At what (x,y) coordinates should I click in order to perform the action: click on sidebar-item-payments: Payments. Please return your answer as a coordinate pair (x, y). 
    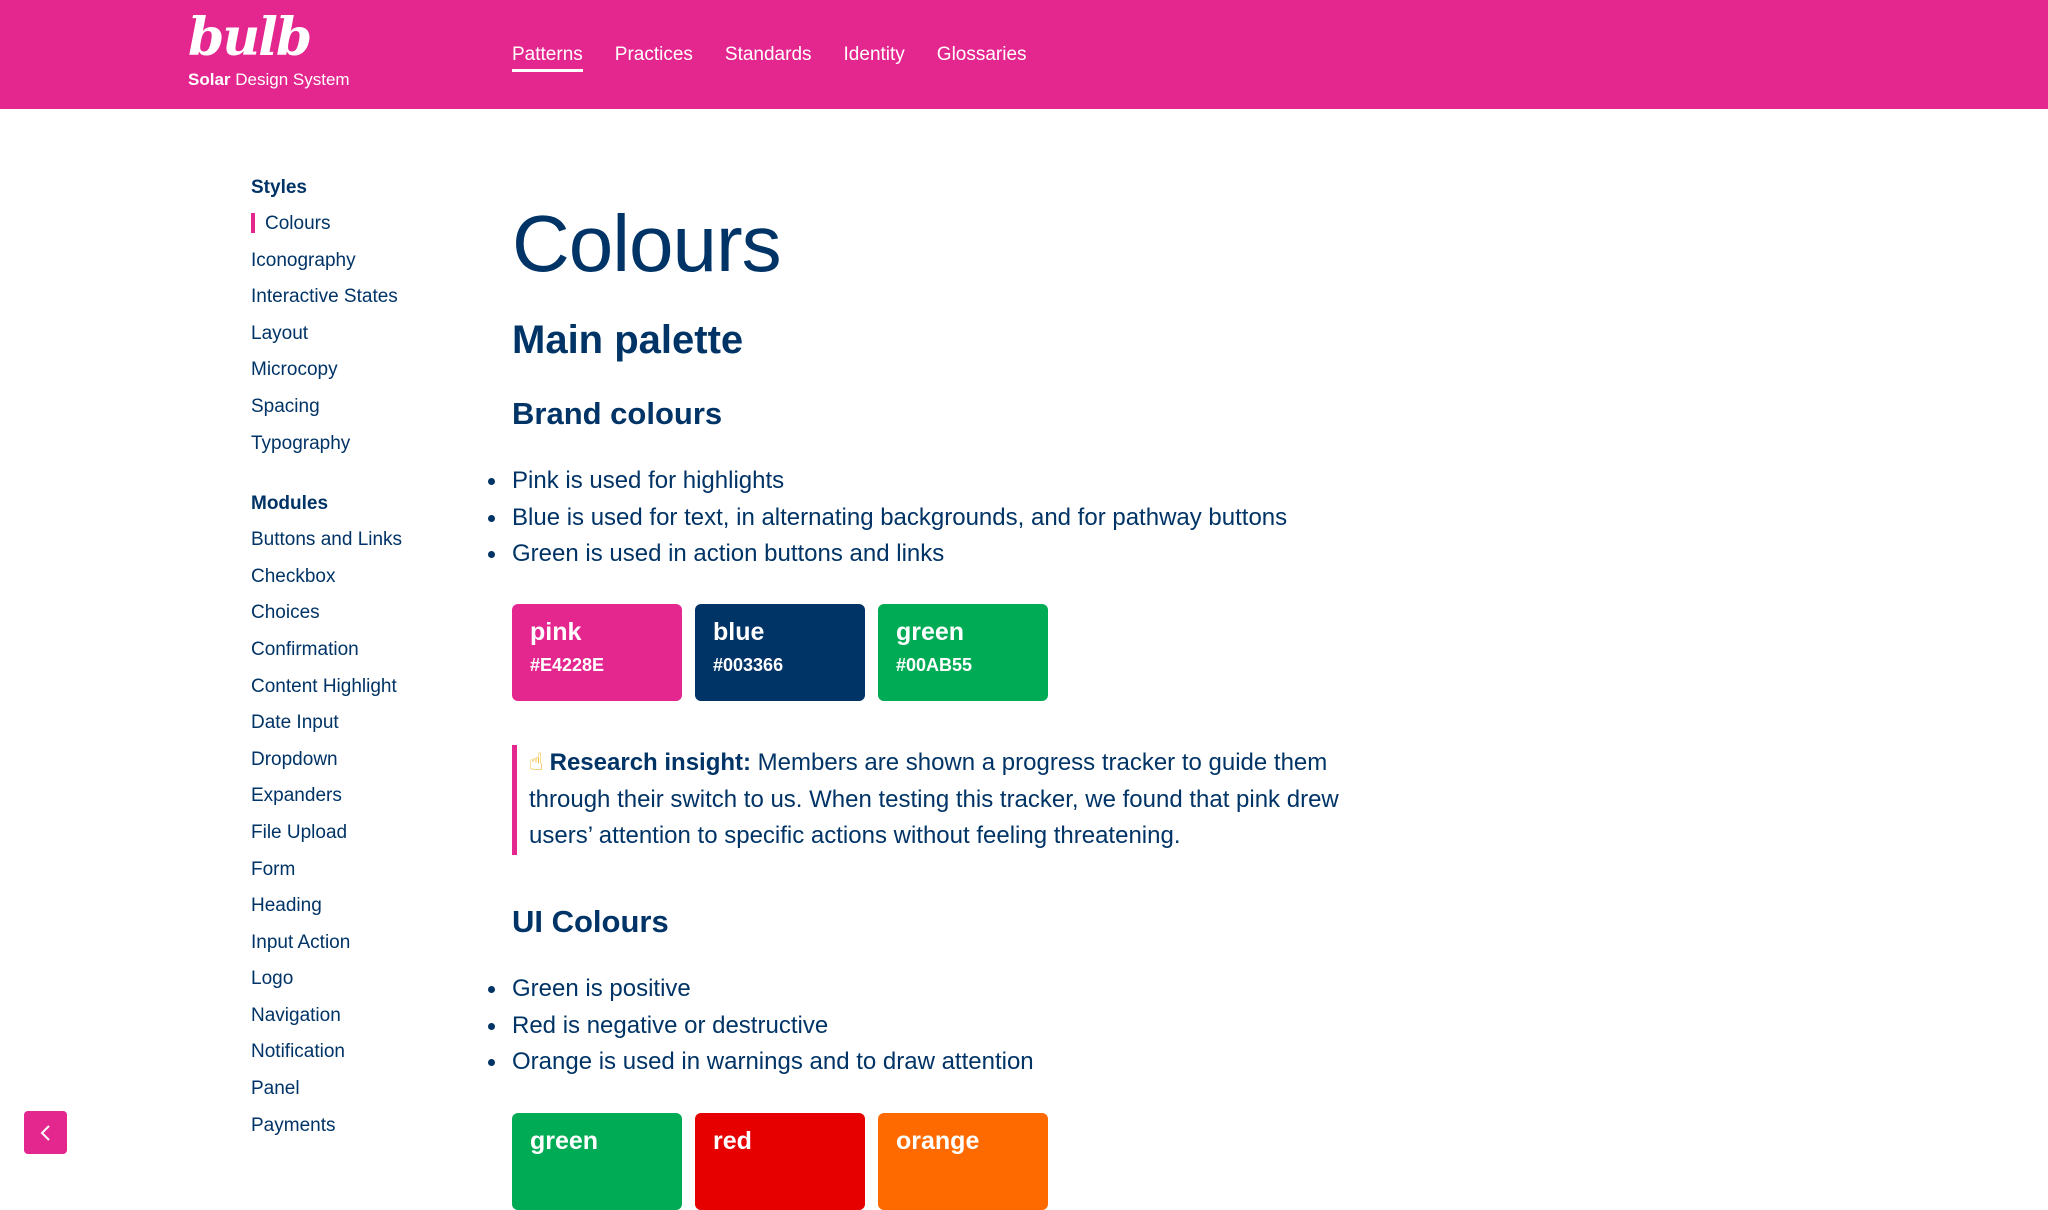
    Looking at the image, I should click on (351, 1131).